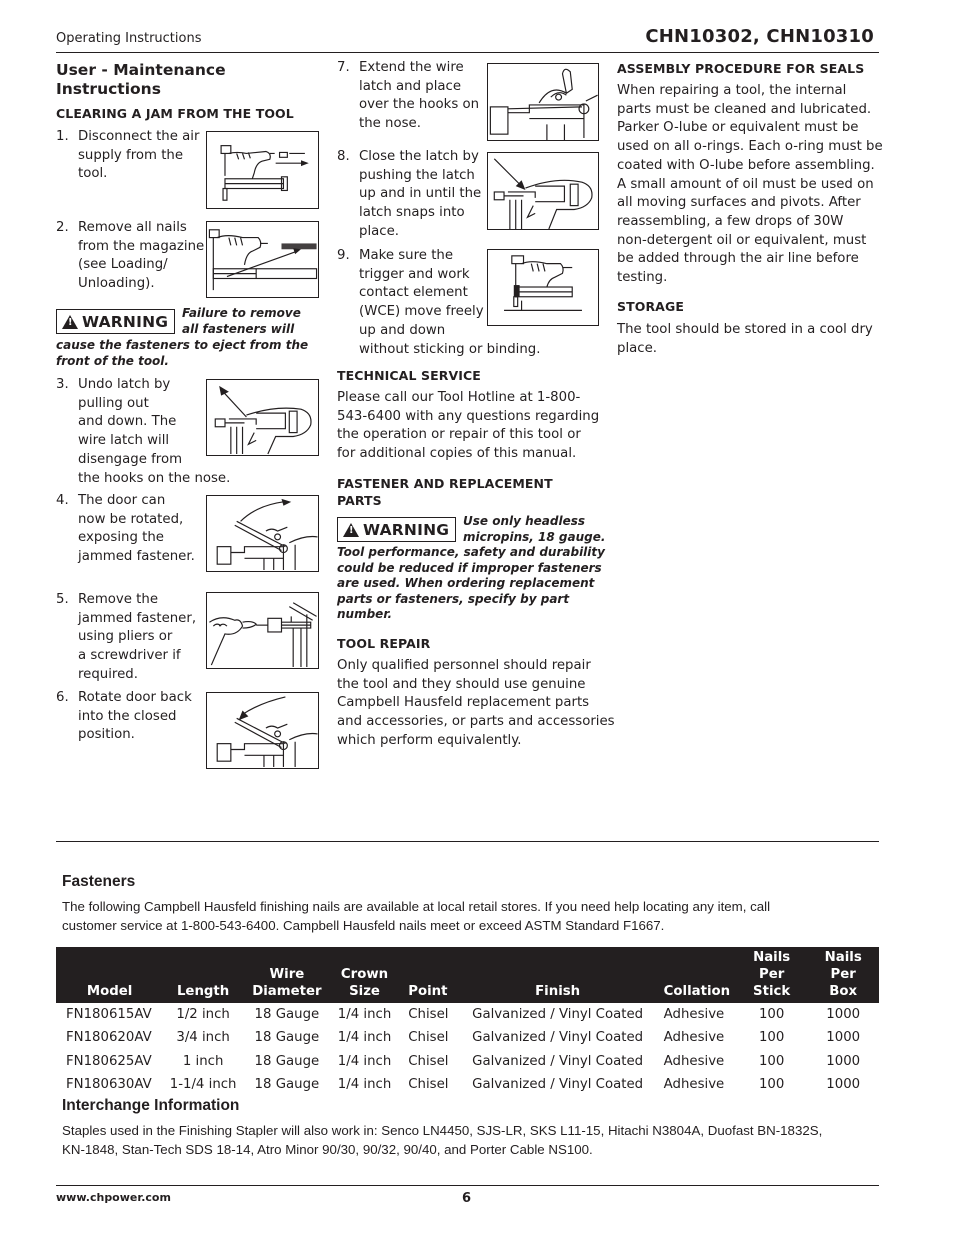  Describe the element at coordinates (429, 740) in the screenshot. I see `text-line: which perform equivalently.` at that location.